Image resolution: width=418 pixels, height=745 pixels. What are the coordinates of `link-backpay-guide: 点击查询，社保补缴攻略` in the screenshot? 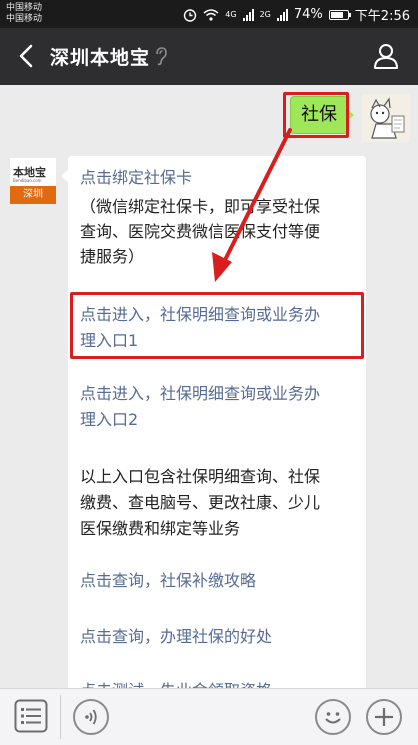 It's located at (219, 580).